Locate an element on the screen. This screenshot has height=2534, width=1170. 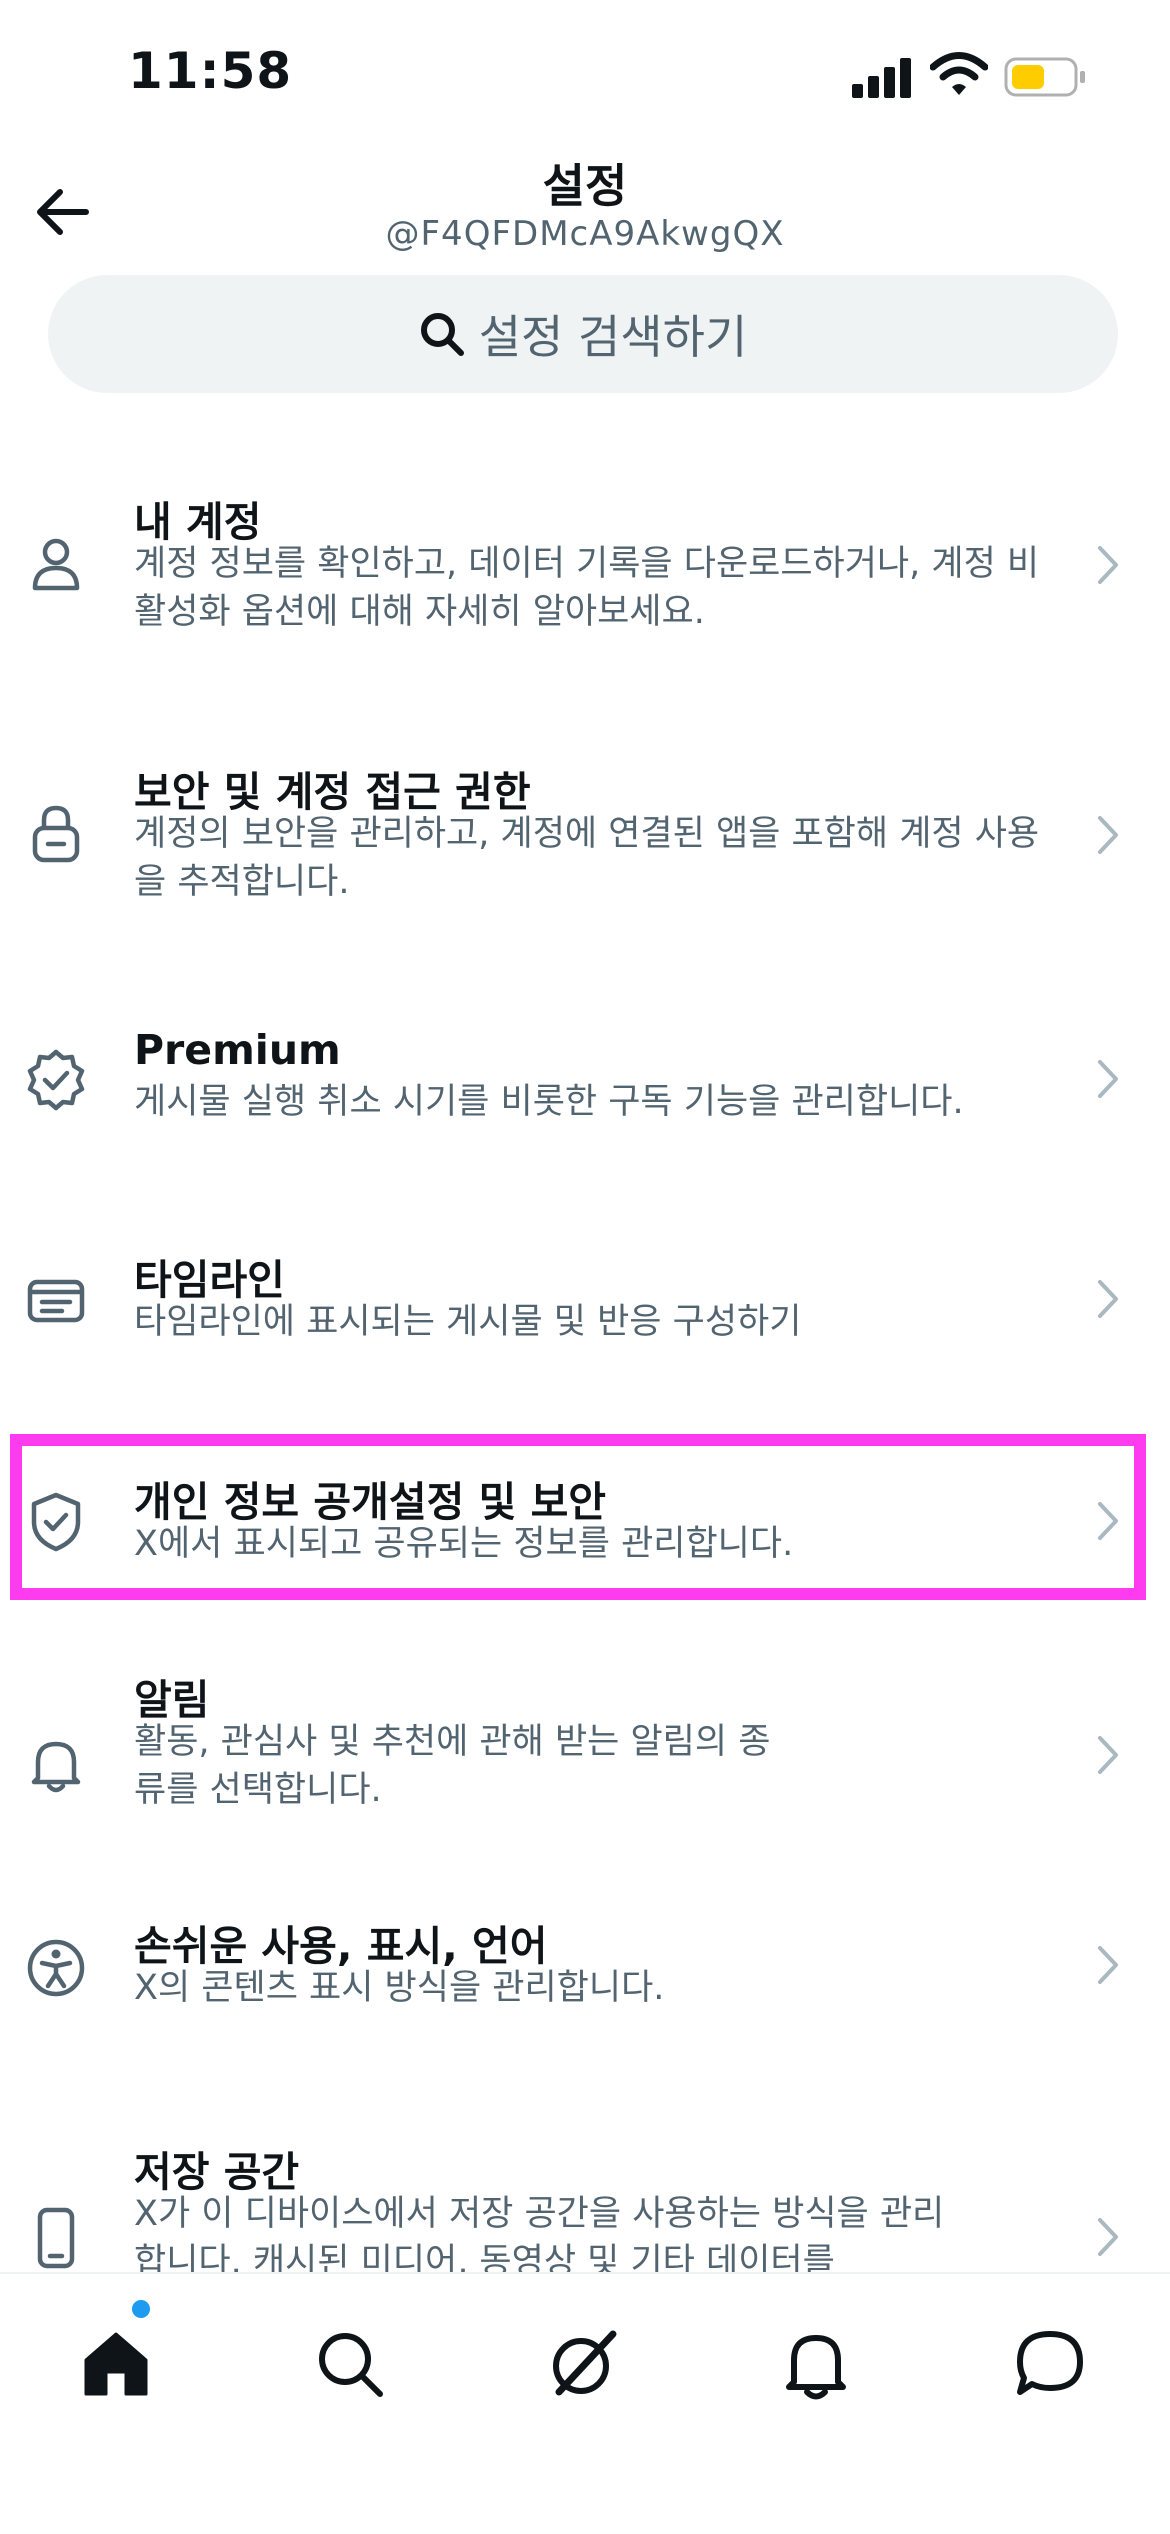
home-icon is located at coordinates (116, 2364).